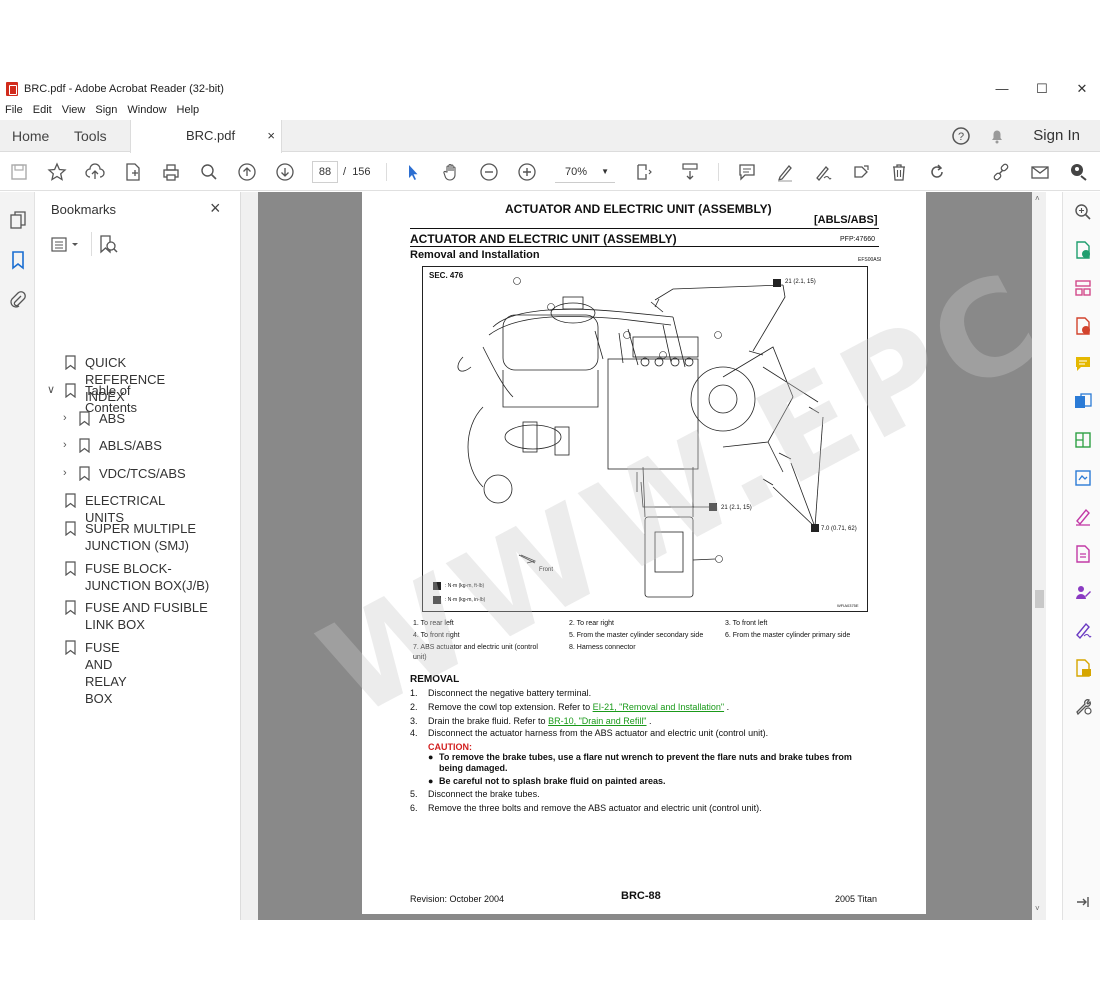 This screenshot has width=1100, height=1000. I want to click on combine-files-icon, so click(1083, 402).